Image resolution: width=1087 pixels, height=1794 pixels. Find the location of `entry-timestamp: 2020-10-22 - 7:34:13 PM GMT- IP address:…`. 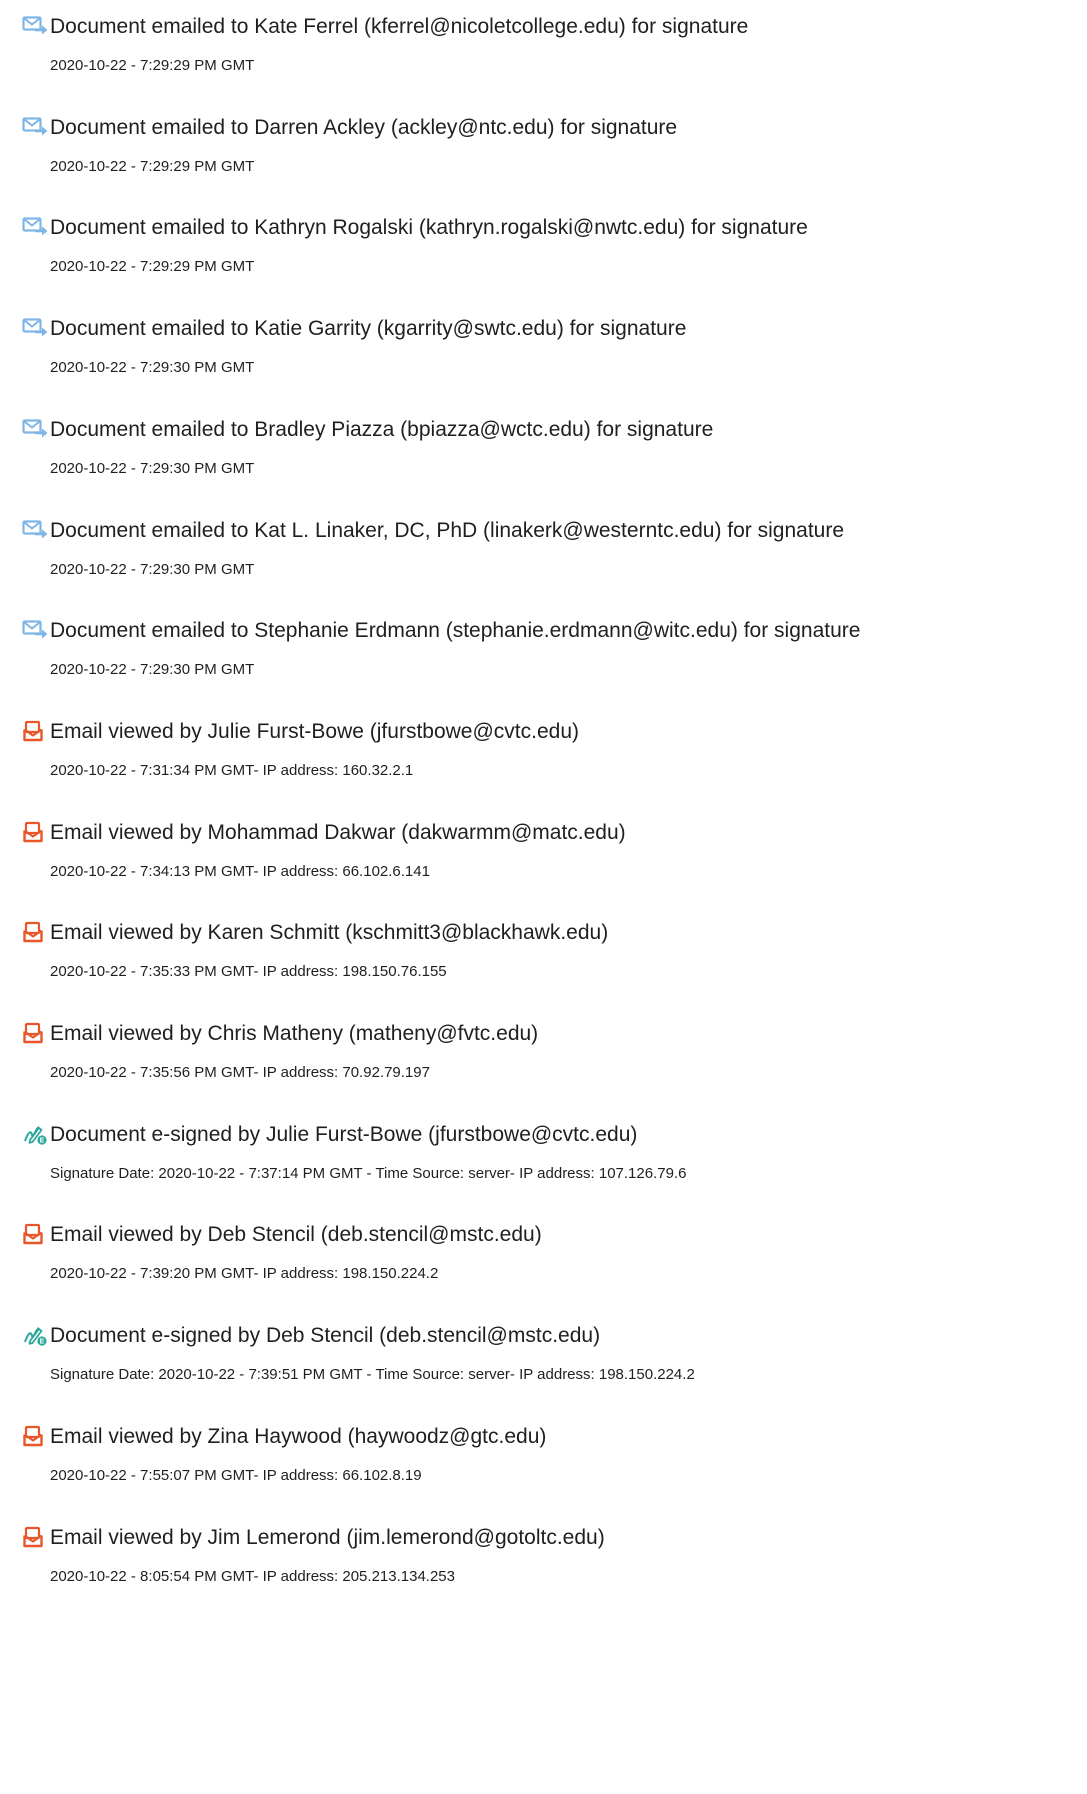

entry-timestamp: 2020-10-22 - 7:34:13 PM GMT- IP address:… is located at coordinates (240, 871).